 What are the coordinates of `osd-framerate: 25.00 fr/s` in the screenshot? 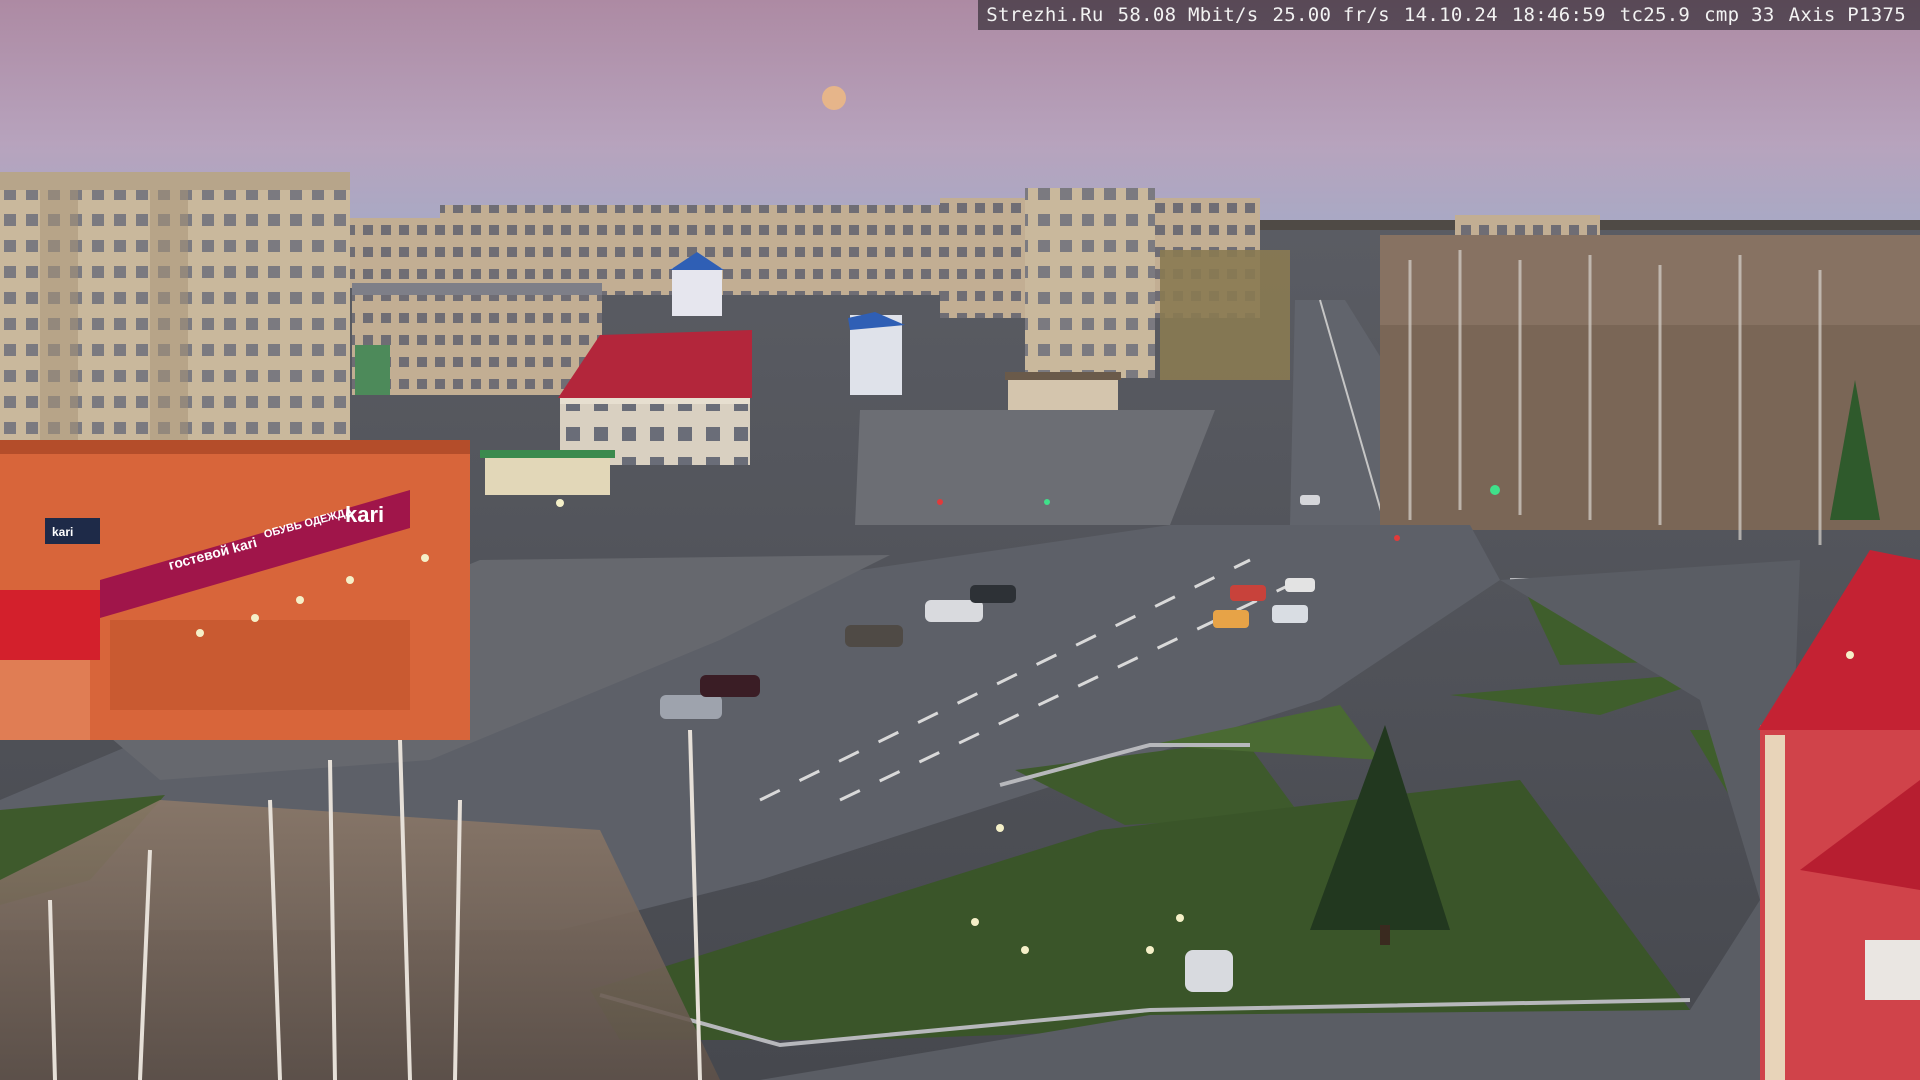 It's located at (1331, 15).